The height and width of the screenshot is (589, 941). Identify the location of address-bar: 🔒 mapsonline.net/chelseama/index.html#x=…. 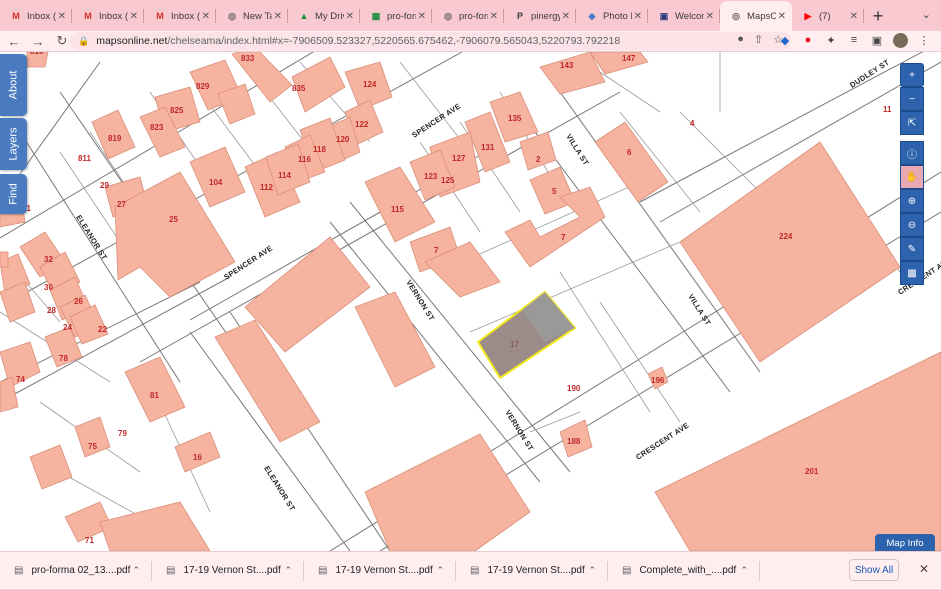
(430, 41).